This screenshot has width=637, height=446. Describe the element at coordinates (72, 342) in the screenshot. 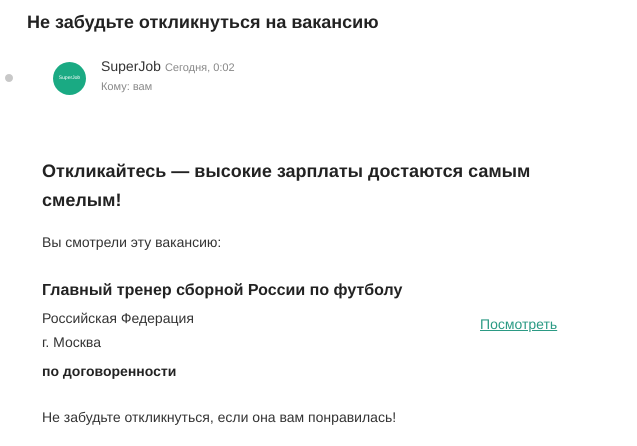

I see `vacancy-city: г. Москва` at that location.